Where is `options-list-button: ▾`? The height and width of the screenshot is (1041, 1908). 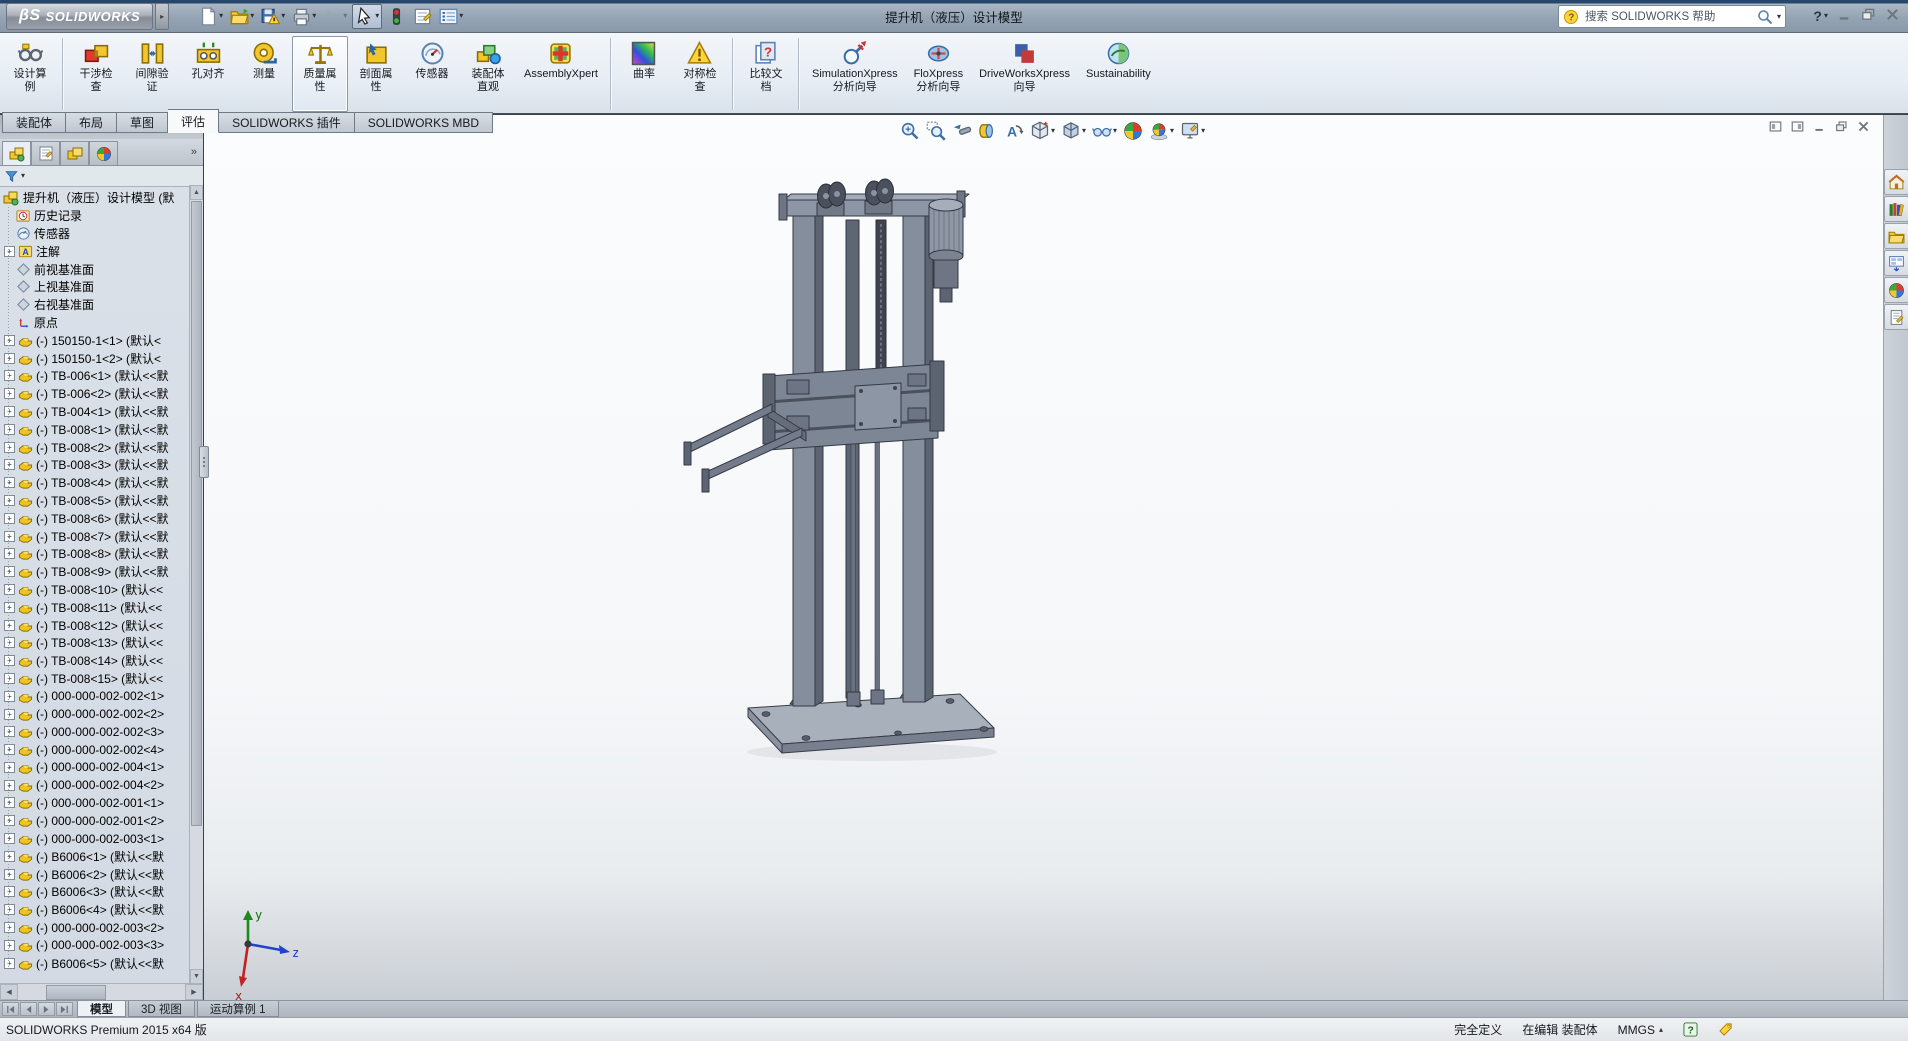
options-list-button: ▾ is located at coordinates (451, 16).